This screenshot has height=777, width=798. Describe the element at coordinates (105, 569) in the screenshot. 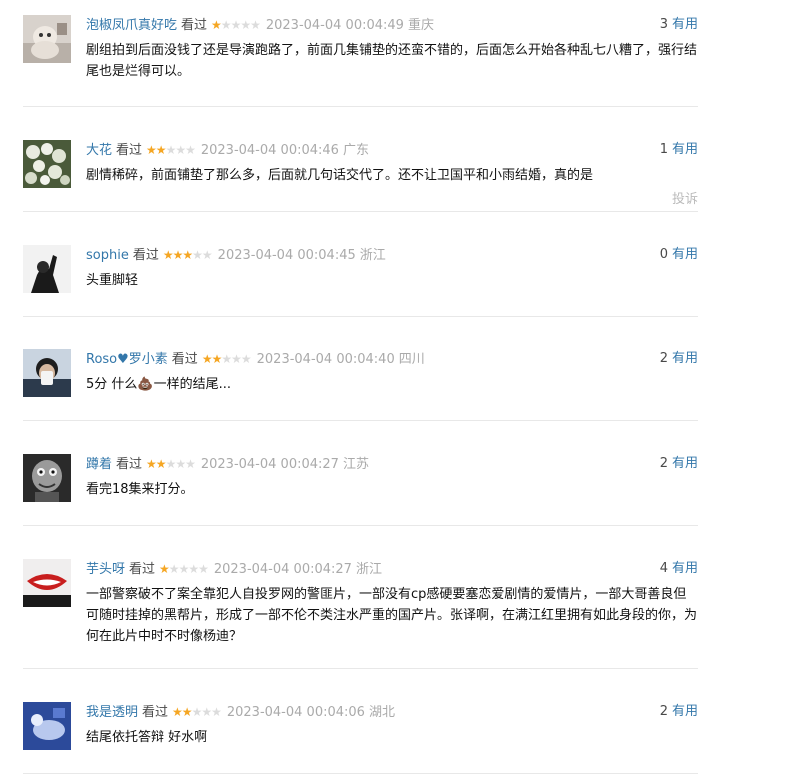

I see `username-link: 芋头呀` at that location.